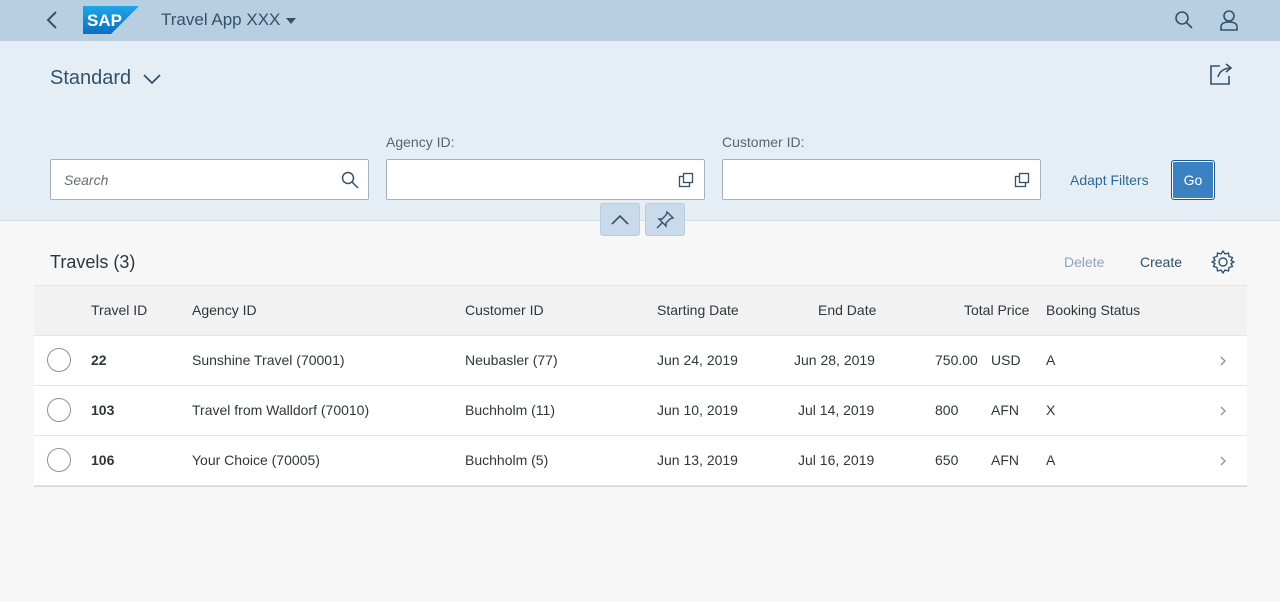 Image resolution: width=1280 pixels, height=602 pixels. I want to click on customer-id-field, so click(881, 179).